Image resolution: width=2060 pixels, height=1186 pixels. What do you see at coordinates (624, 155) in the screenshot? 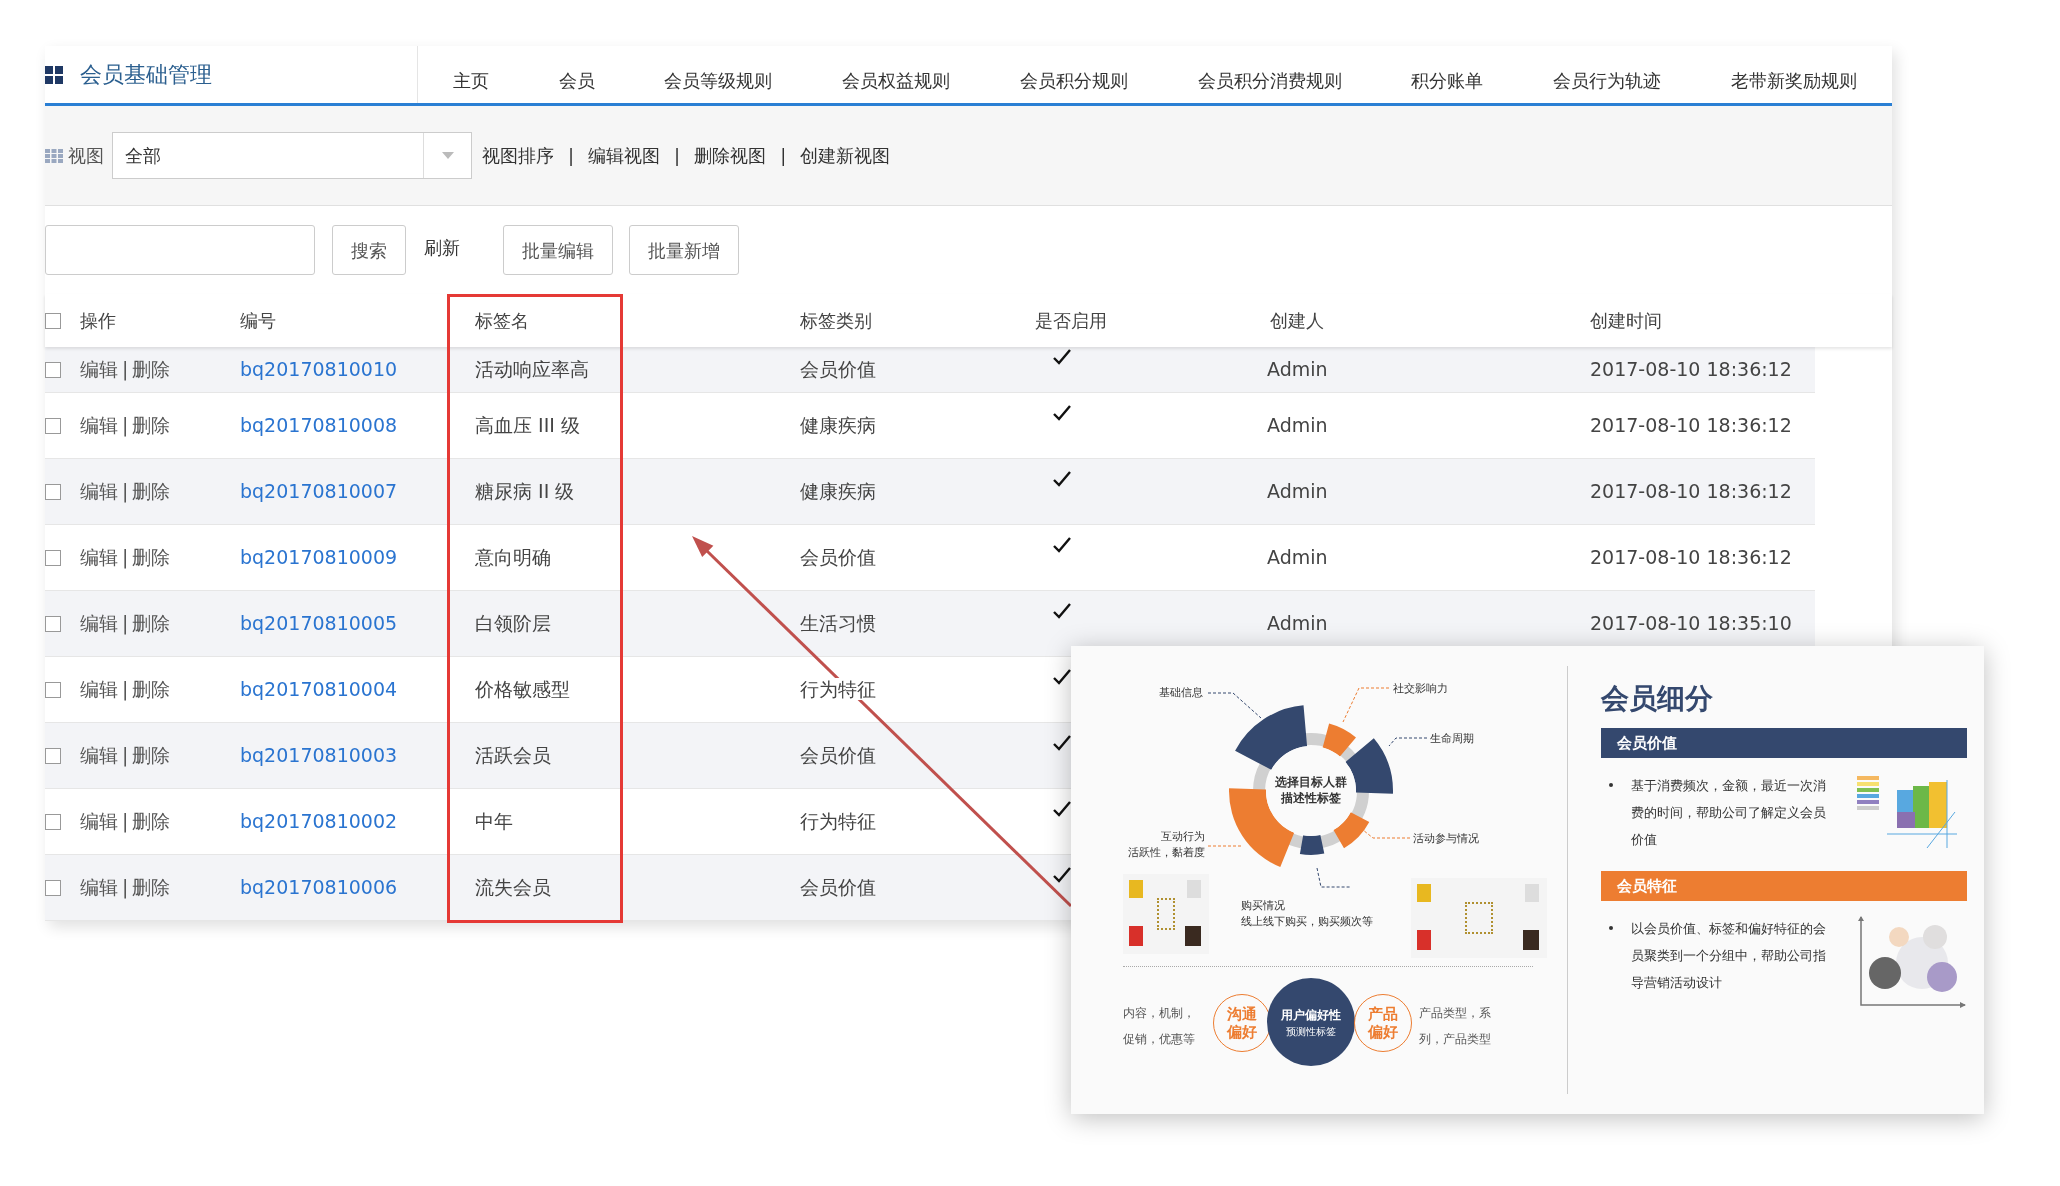
I see `view-link: 编辑视图` at bounding box center [624, 155].